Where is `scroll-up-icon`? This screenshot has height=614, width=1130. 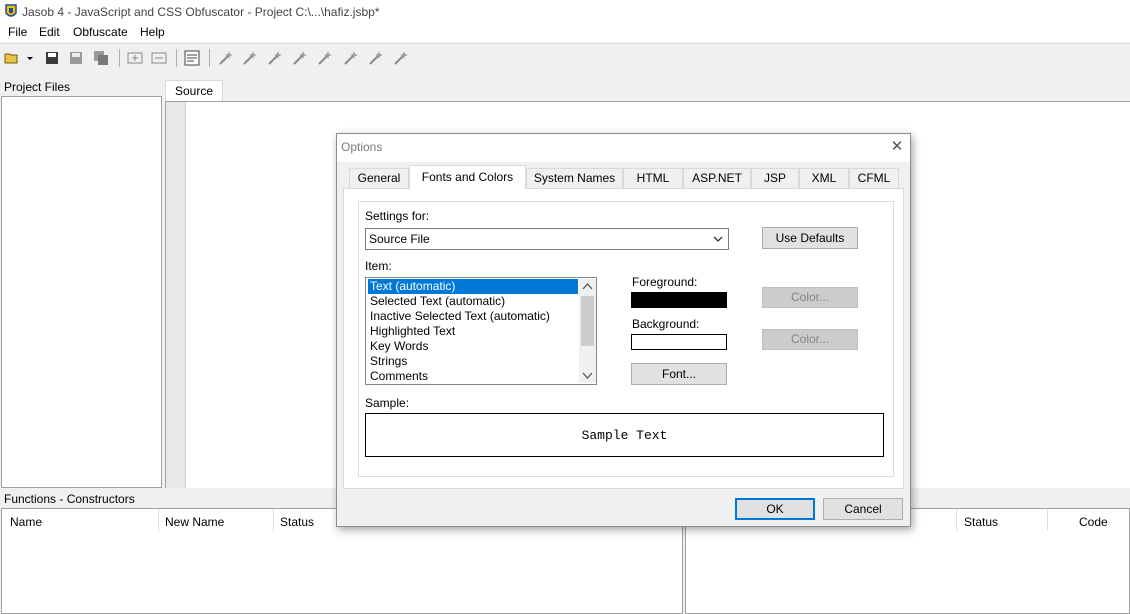 scroll-up-icon is located at coordinates (587, 286).